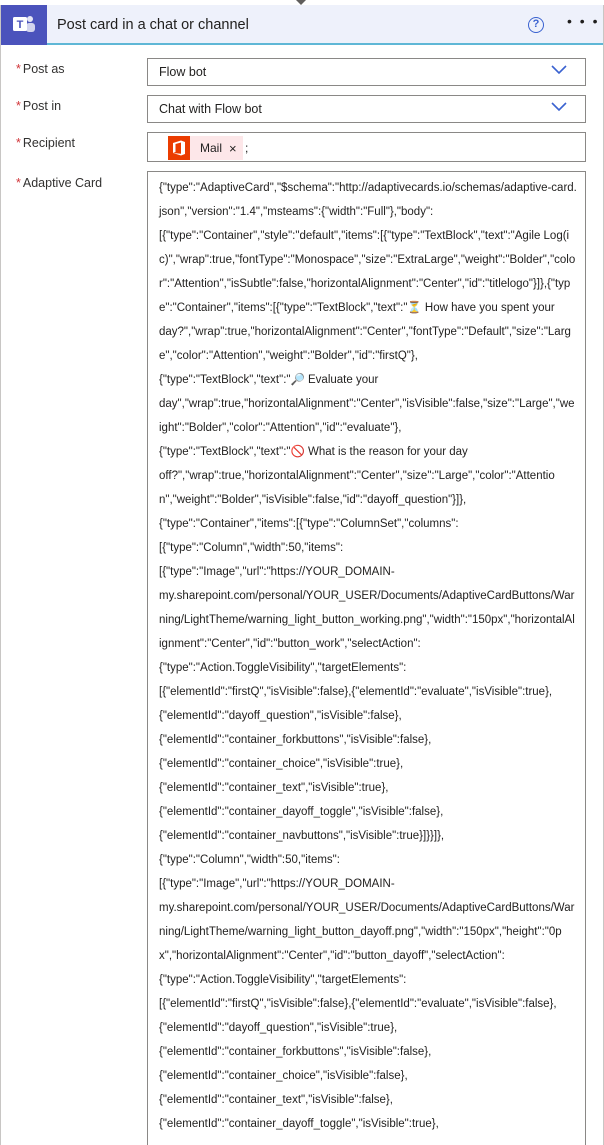 This screenshot has width=604, height=1145. What do you see at coordinates (536, 25) in the screenshot?
I see `help-circle-icon: ?` at bounding box center [536, 25].